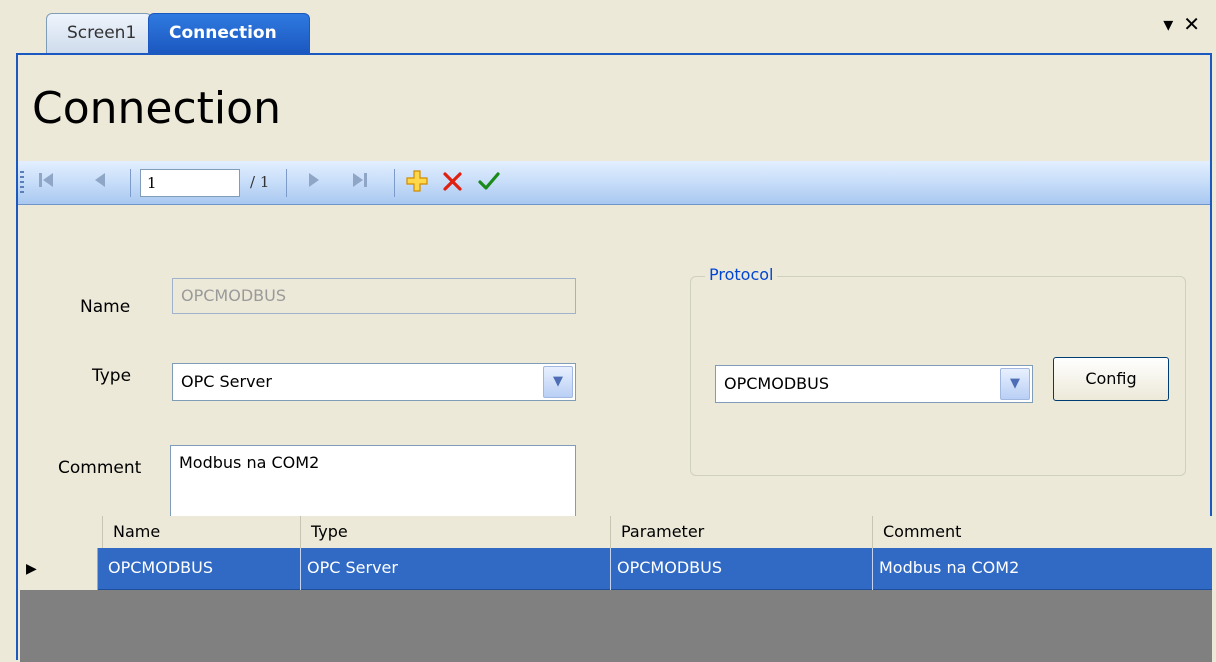  I want to click on prev-record-icon, so click(100, 182).